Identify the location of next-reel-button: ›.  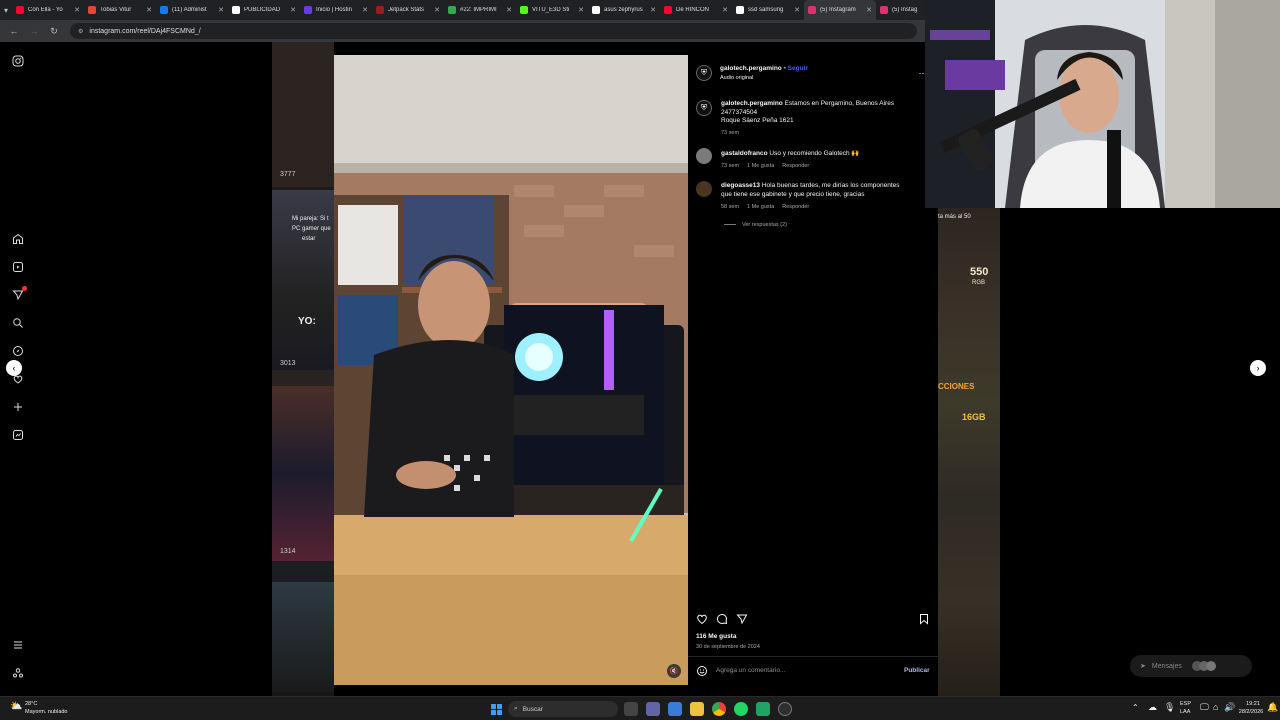
(1258, 368).